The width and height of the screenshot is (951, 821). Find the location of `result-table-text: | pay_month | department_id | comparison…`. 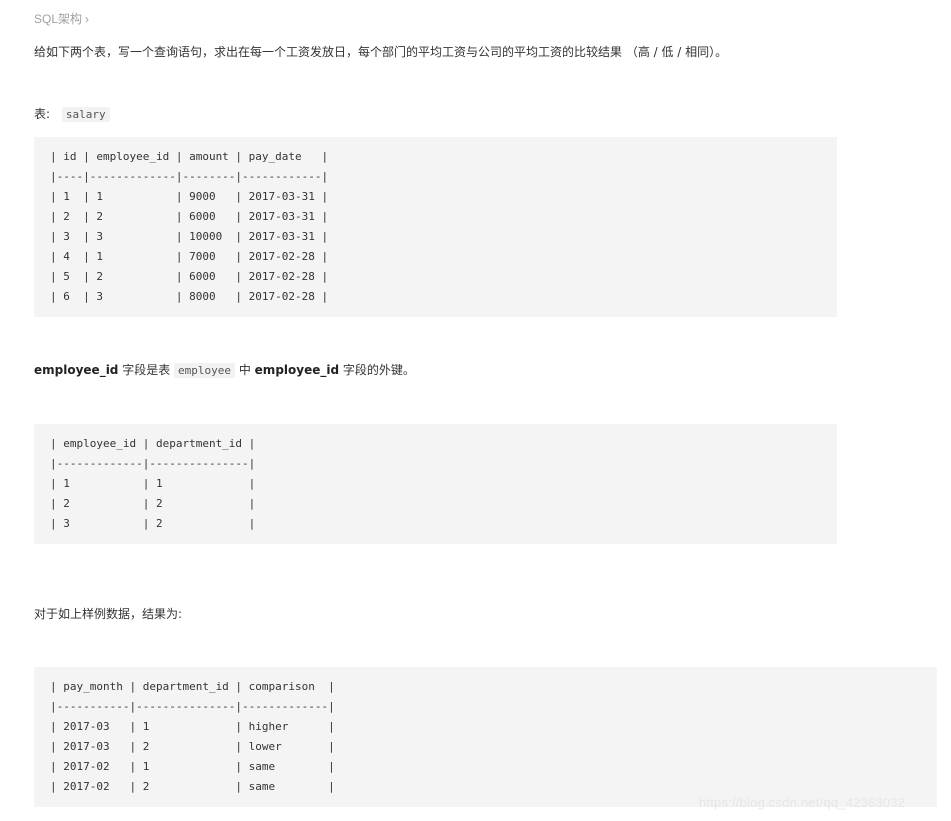

result-table-text: | pay_month | department_id | comparison… is located at coordinates (192, 736).